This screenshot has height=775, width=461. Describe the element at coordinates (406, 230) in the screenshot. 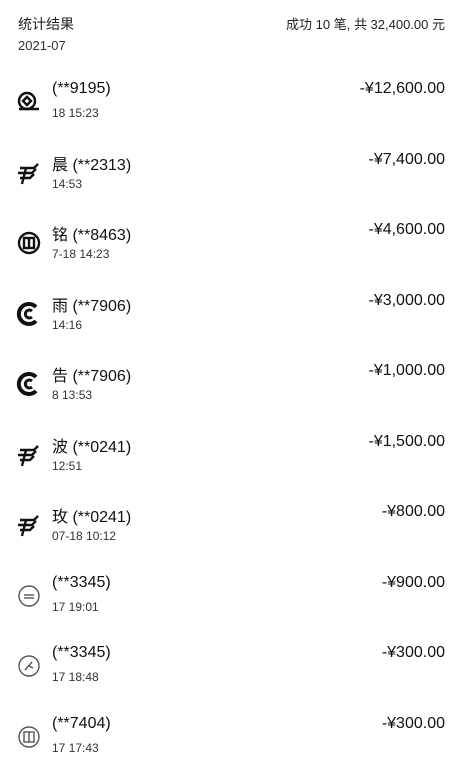

I see `transaction-amount: -¥4,600.00` at that location.